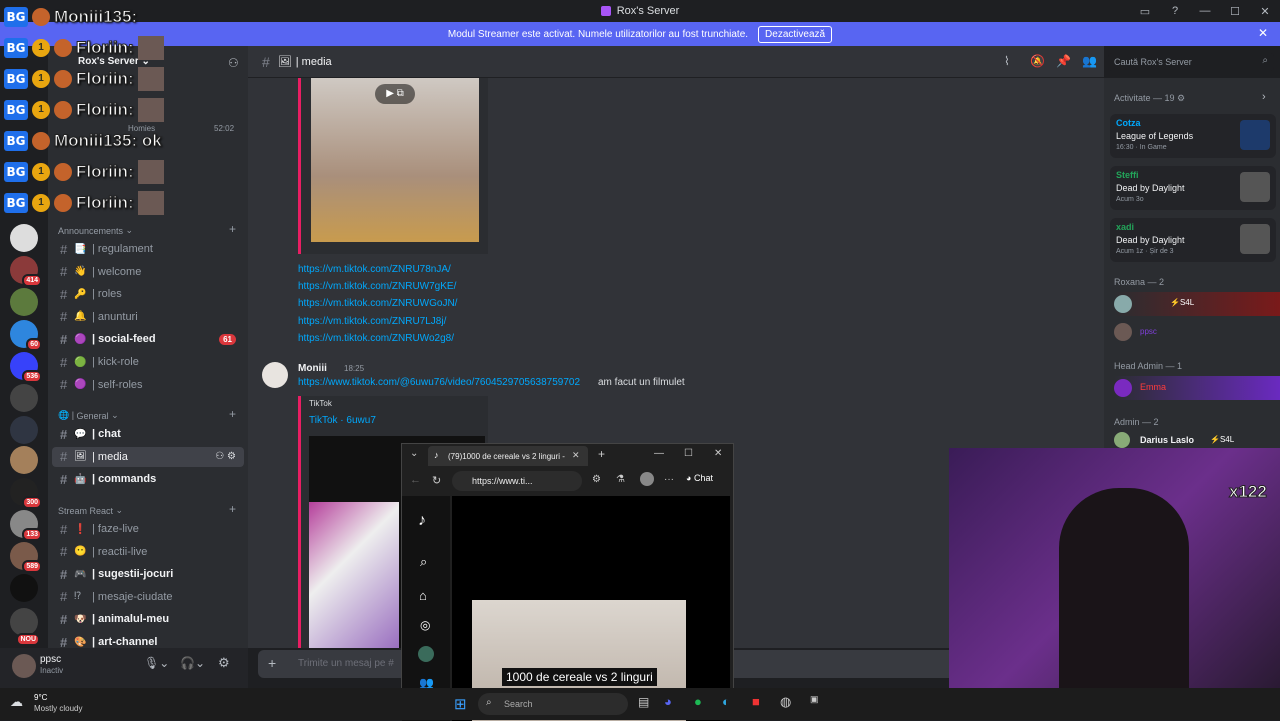 The height and width of the screenshot is (721, 1280). What do you see at coordinates (148, 339) in the screenshot?
I see `channel-social-feed: # 🟣 | social-feed 61` at bounding box center [148, 339].